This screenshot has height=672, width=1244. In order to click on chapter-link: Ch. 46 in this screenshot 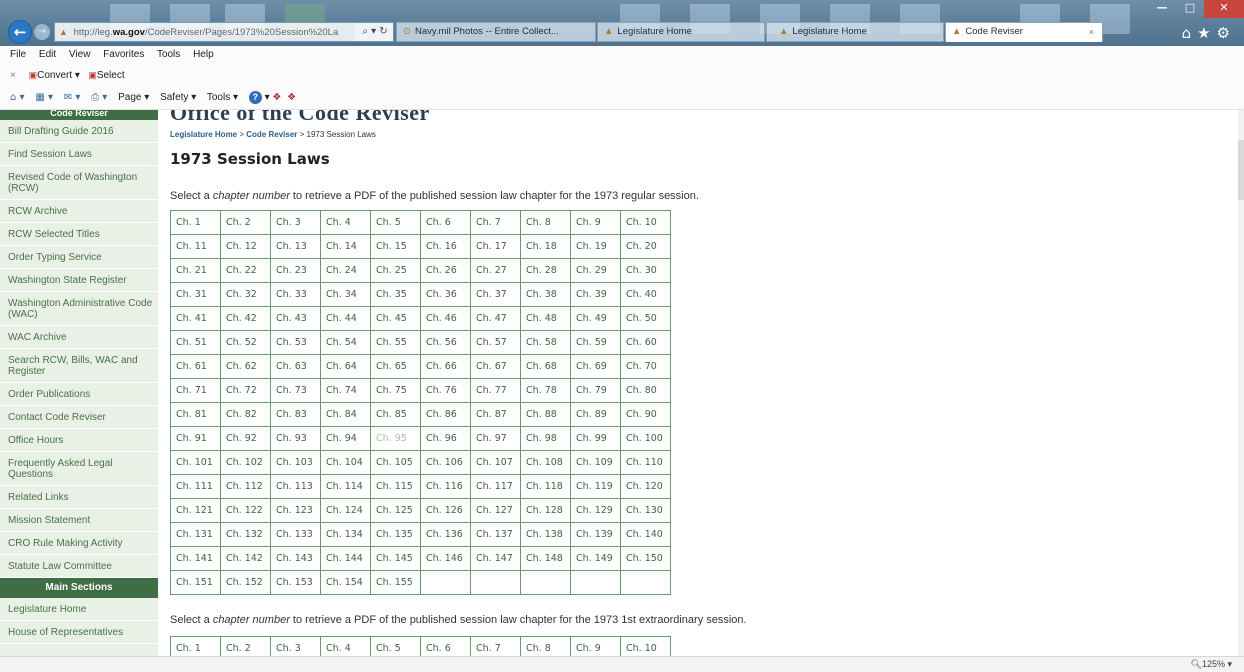, I will do `click(445, 318)`.